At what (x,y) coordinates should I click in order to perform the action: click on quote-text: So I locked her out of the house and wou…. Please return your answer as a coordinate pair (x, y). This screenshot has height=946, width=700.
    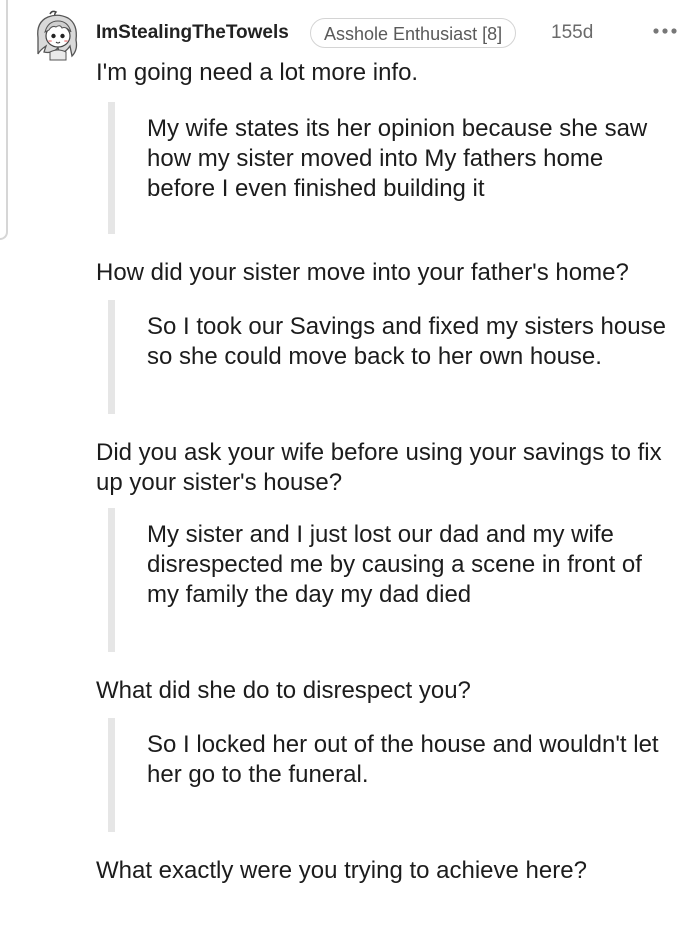
    Looking at the image, I should click on (403, 759).